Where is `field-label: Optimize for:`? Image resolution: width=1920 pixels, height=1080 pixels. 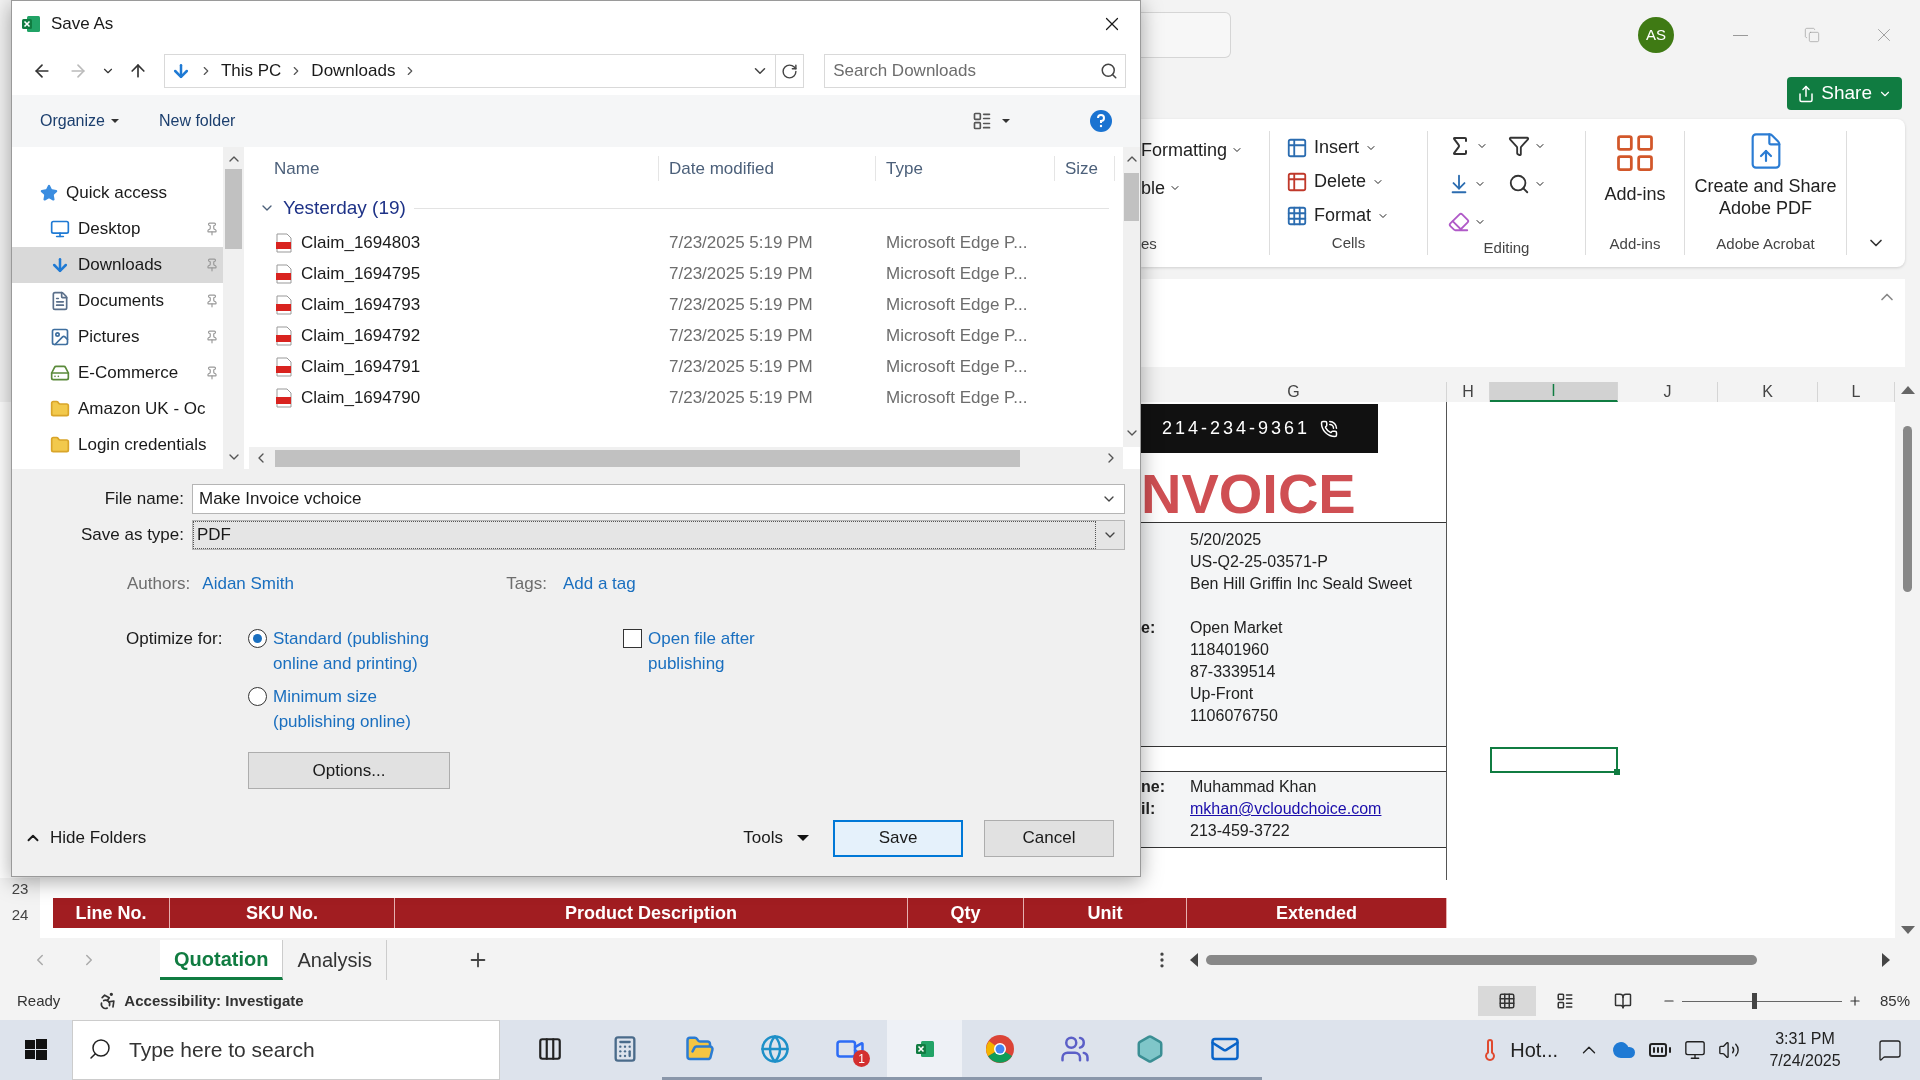
field-label: Optimize for: is located at coordinates (175, 639).